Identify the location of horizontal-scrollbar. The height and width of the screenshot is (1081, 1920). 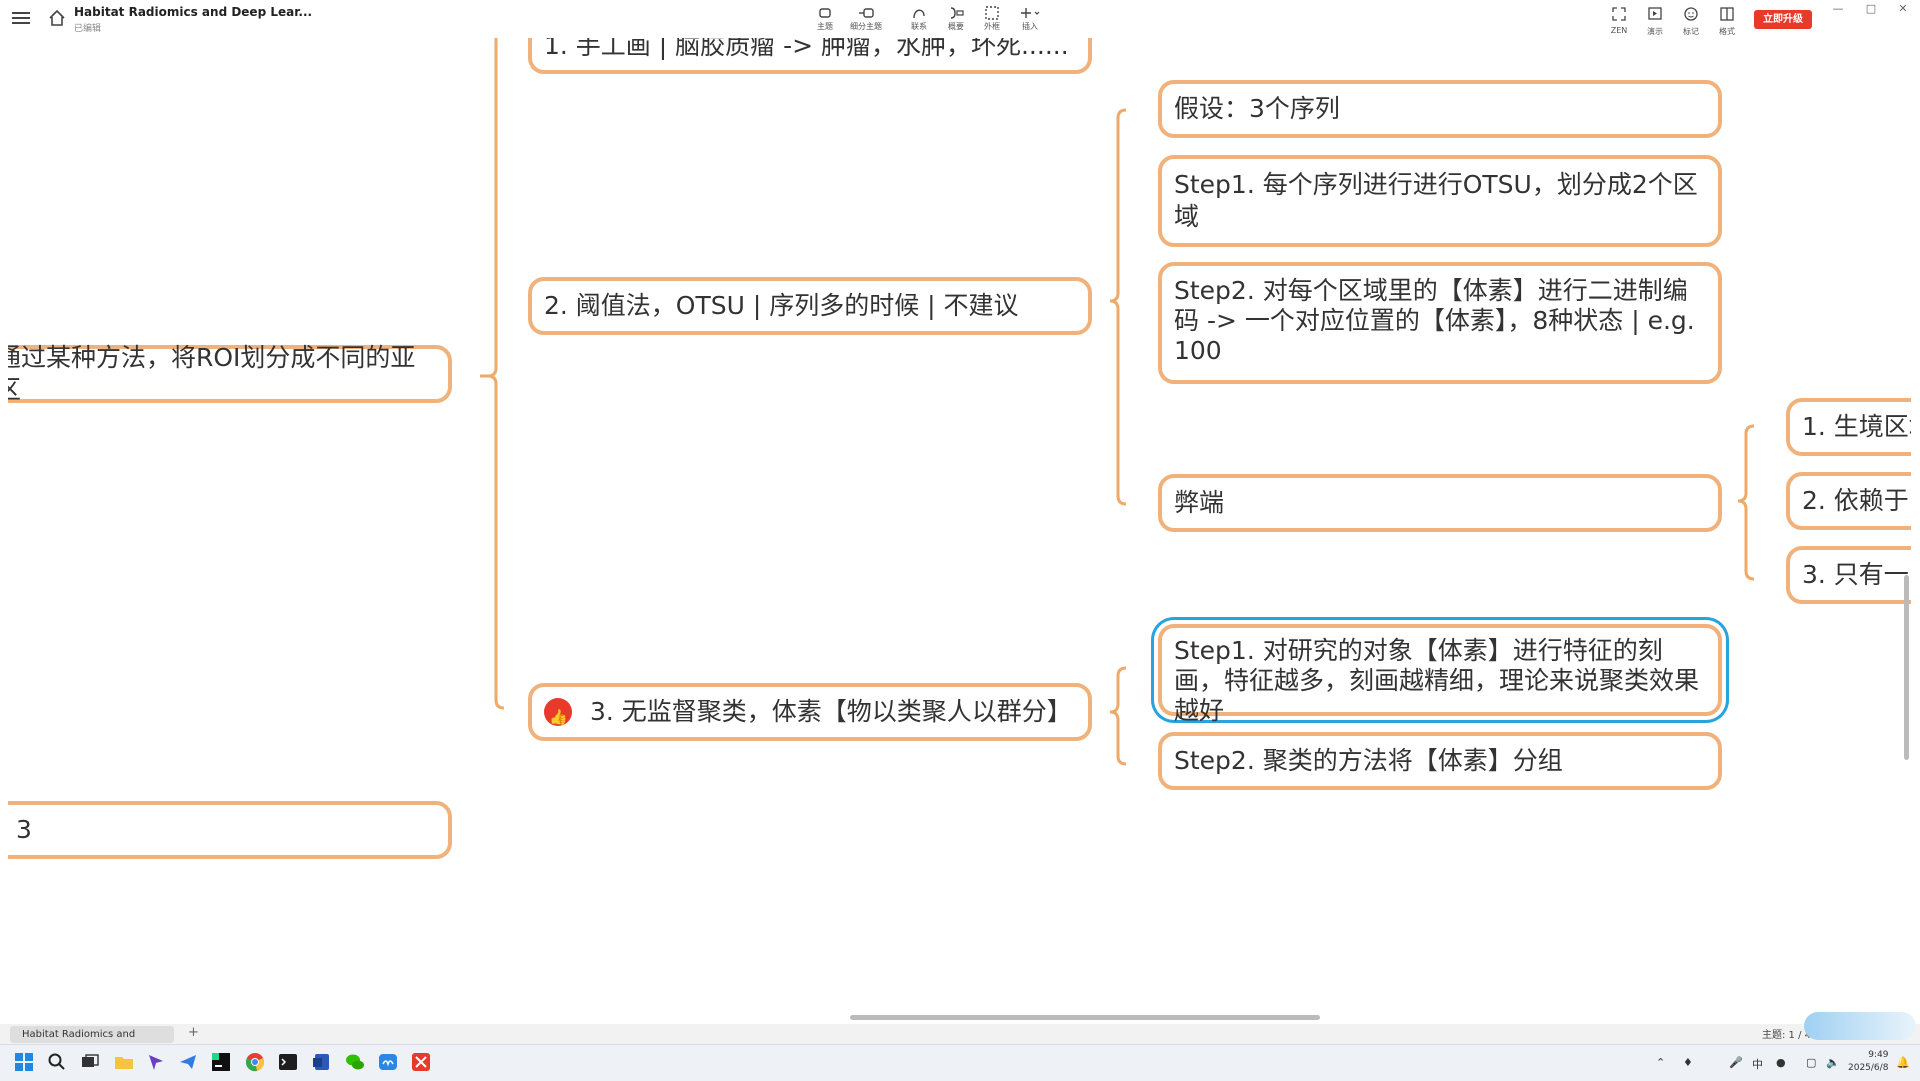
(1085, 1017).